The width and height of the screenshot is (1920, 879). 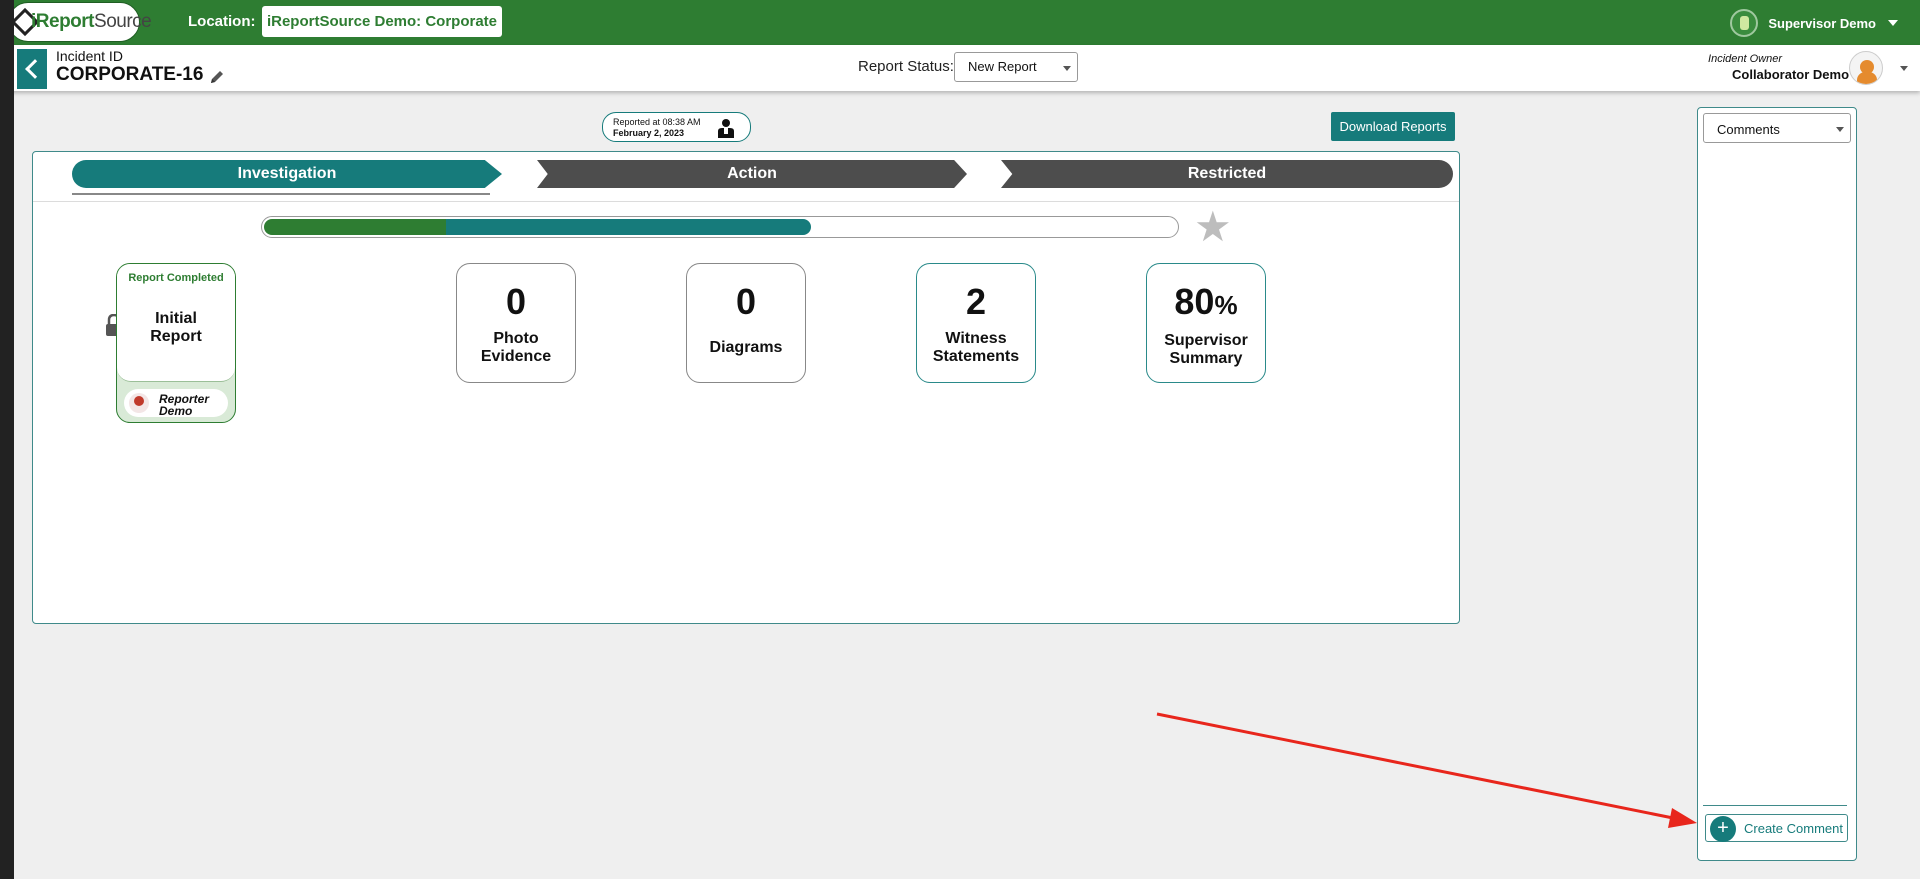 I want to click on step-investigation: Investigation, so click(x=287, y=174).